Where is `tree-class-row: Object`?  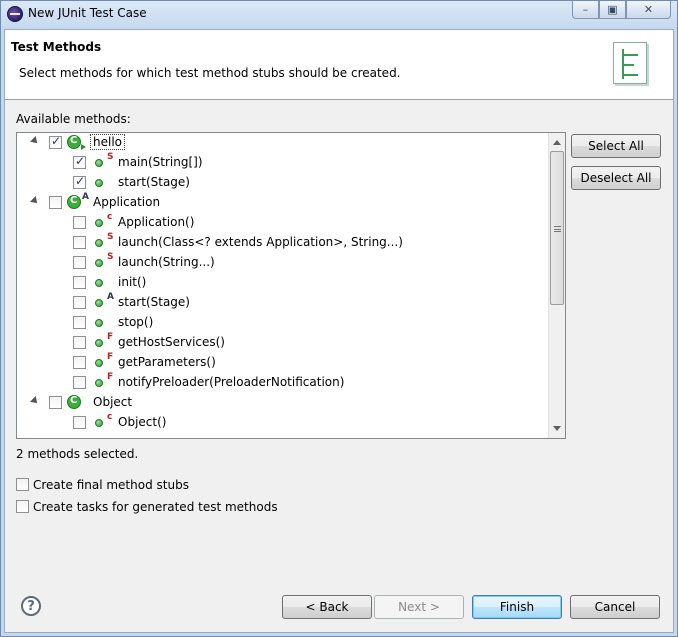
tree-class-row: Object is located at coordinates (282, 403).